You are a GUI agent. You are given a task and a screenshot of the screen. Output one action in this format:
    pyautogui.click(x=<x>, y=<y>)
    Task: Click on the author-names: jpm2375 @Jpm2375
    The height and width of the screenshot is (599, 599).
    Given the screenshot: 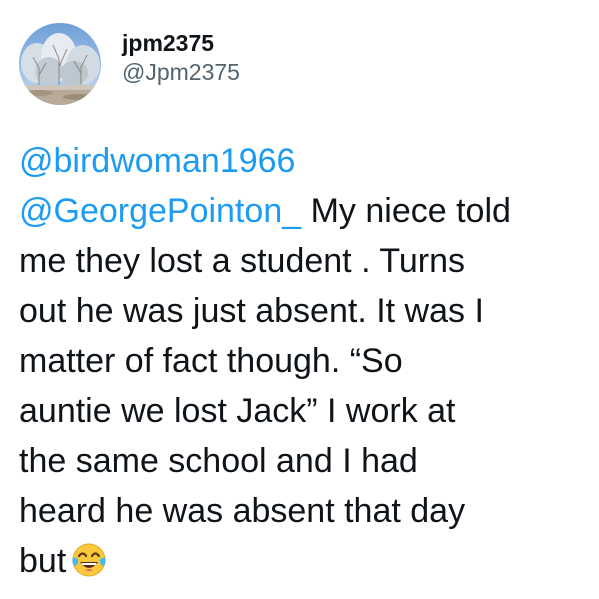 What is the action you would take?
    pyautogui.click(x=181, y=57)
    